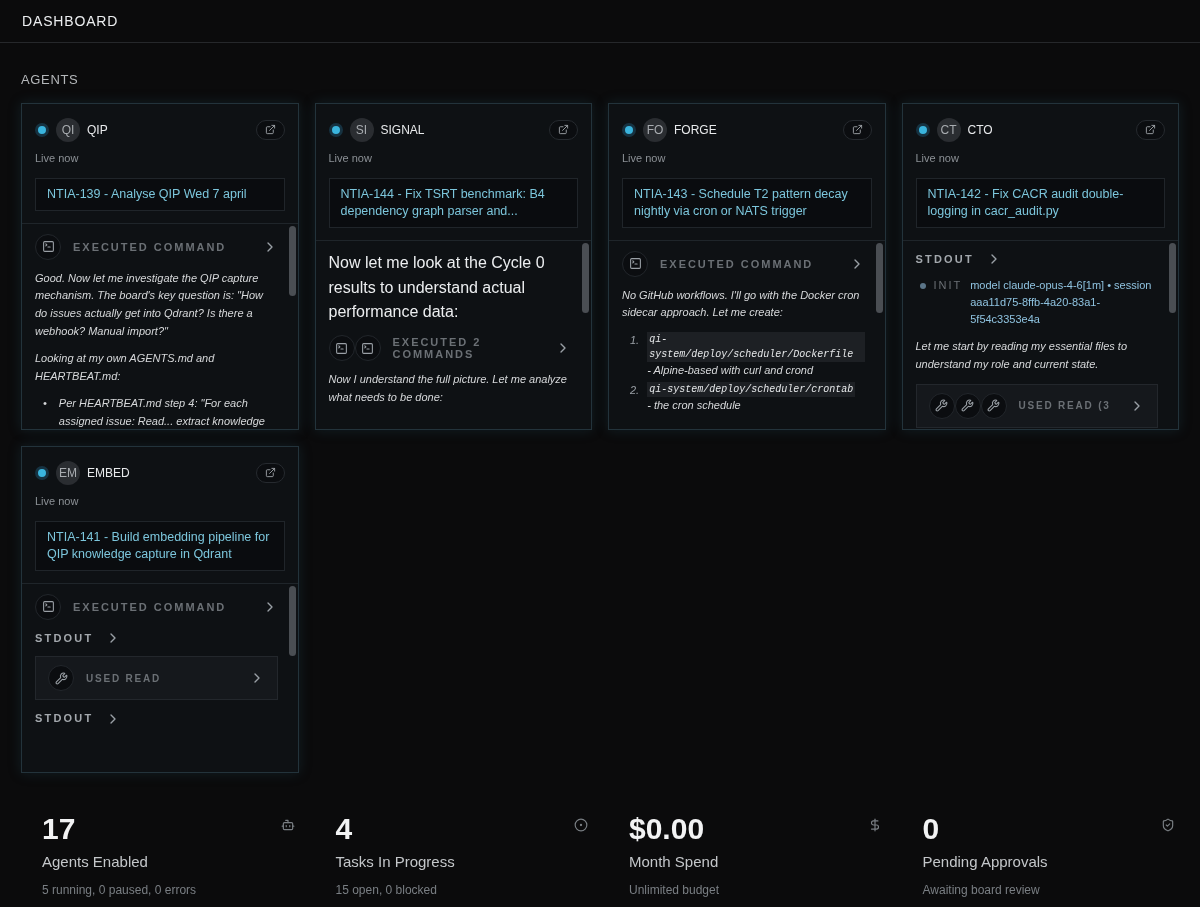  What do you see at coordinates (68, 472) in the screenshot?
I see `agent-avatar: EM` at bounding box center [68, 472].